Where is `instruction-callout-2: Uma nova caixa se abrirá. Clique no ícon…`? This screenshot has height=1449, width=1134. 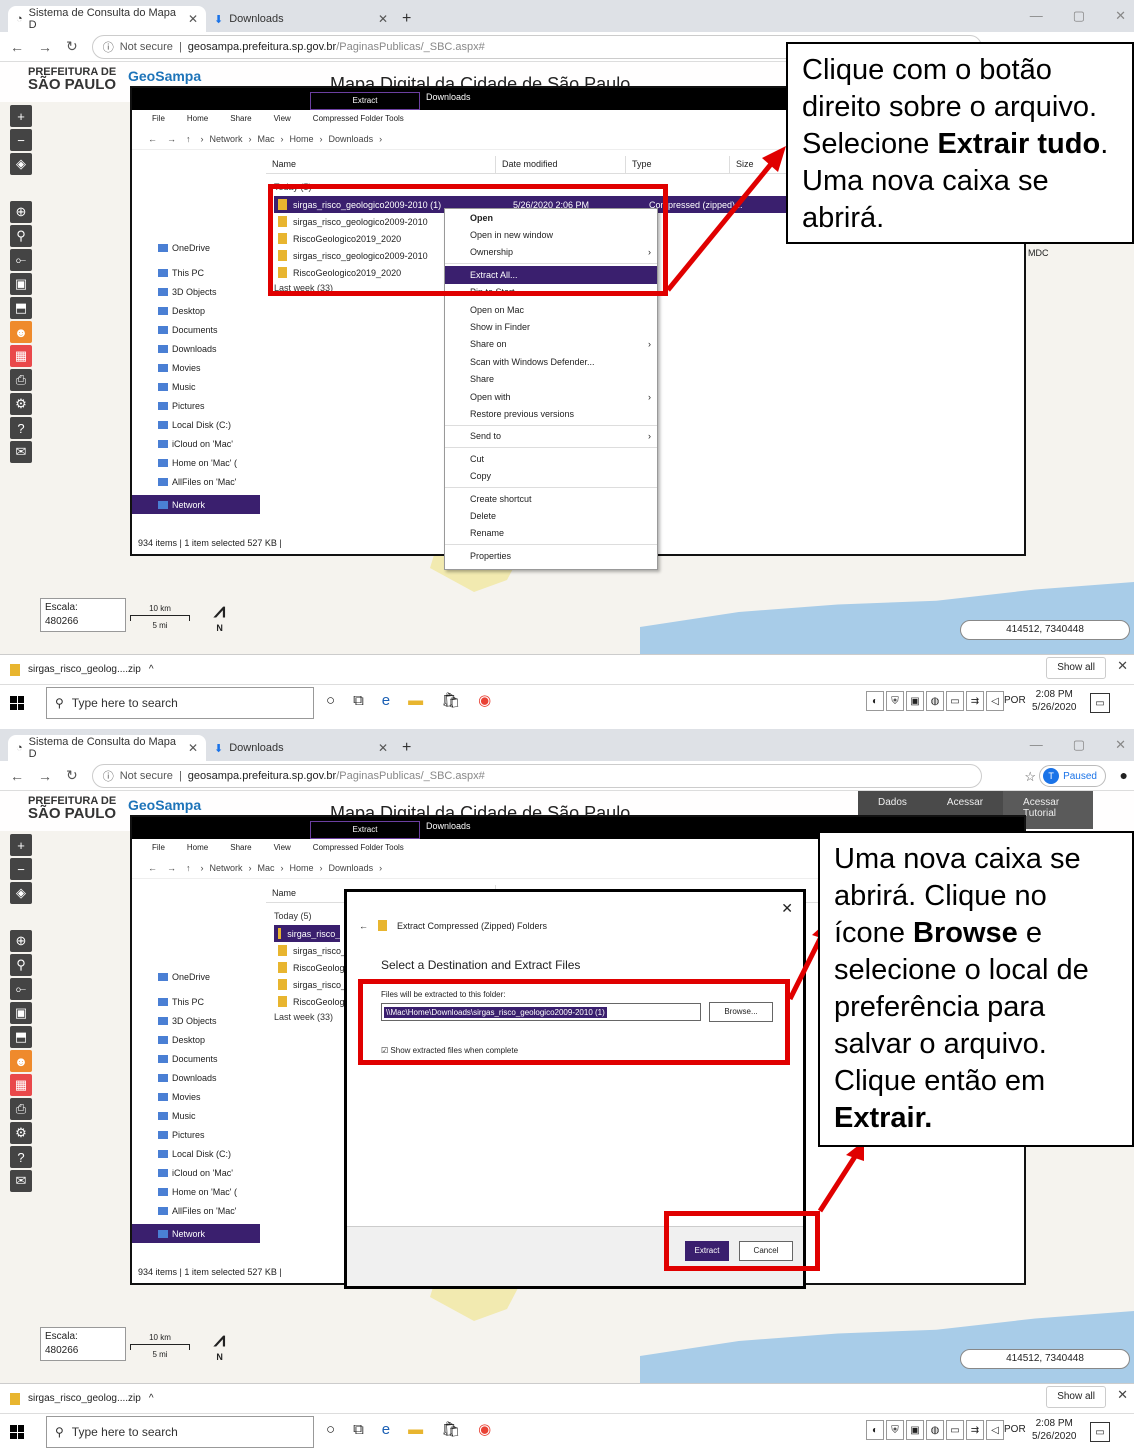
instruction-callout-2: Uma nova caixa se abrirá. Clique no ícon… is located at coordinates (976, 989).